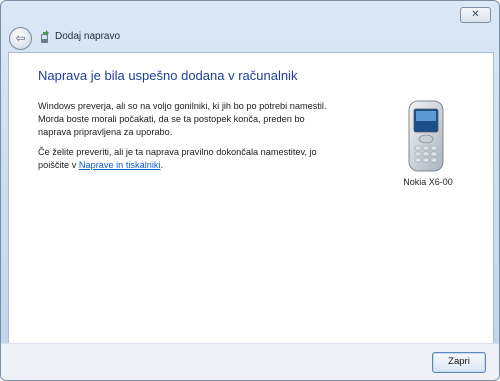 This screenshot has width=500, height=381. I want to click on back-arrow-icon: ⇦, so click(20, 38).